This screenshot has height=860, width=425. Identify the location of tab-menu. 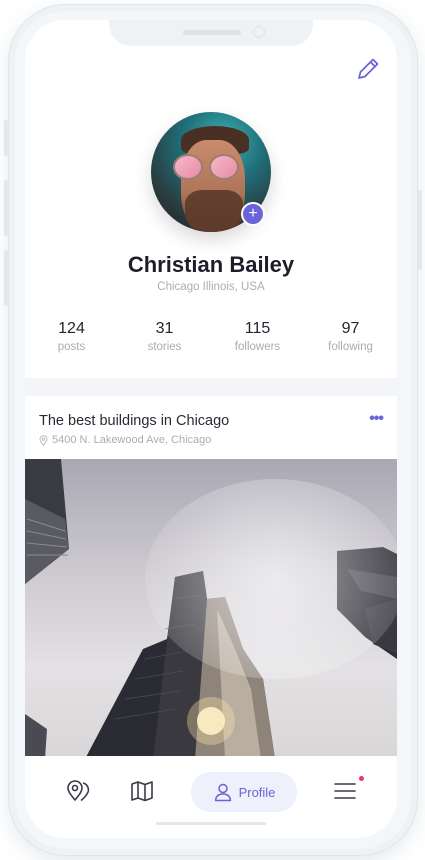
(345, 791).